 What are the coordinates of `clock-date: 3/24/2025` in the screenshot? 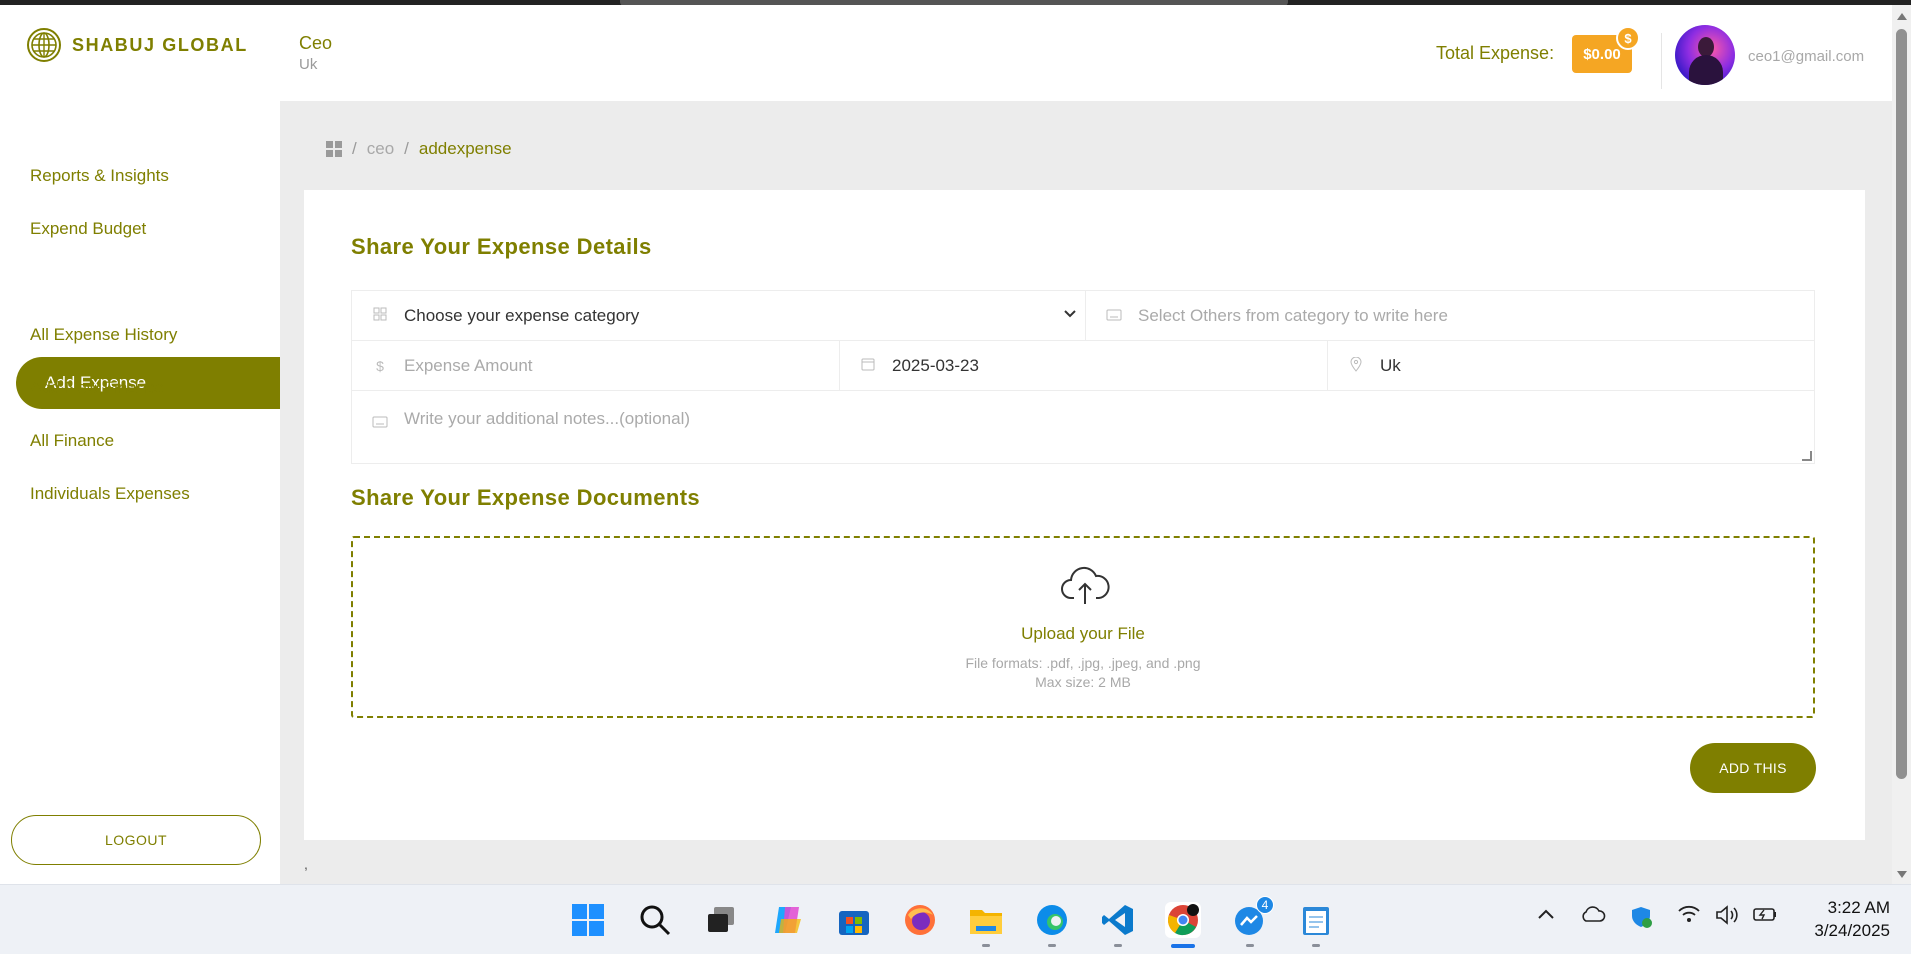 It's located at (1852, 930).